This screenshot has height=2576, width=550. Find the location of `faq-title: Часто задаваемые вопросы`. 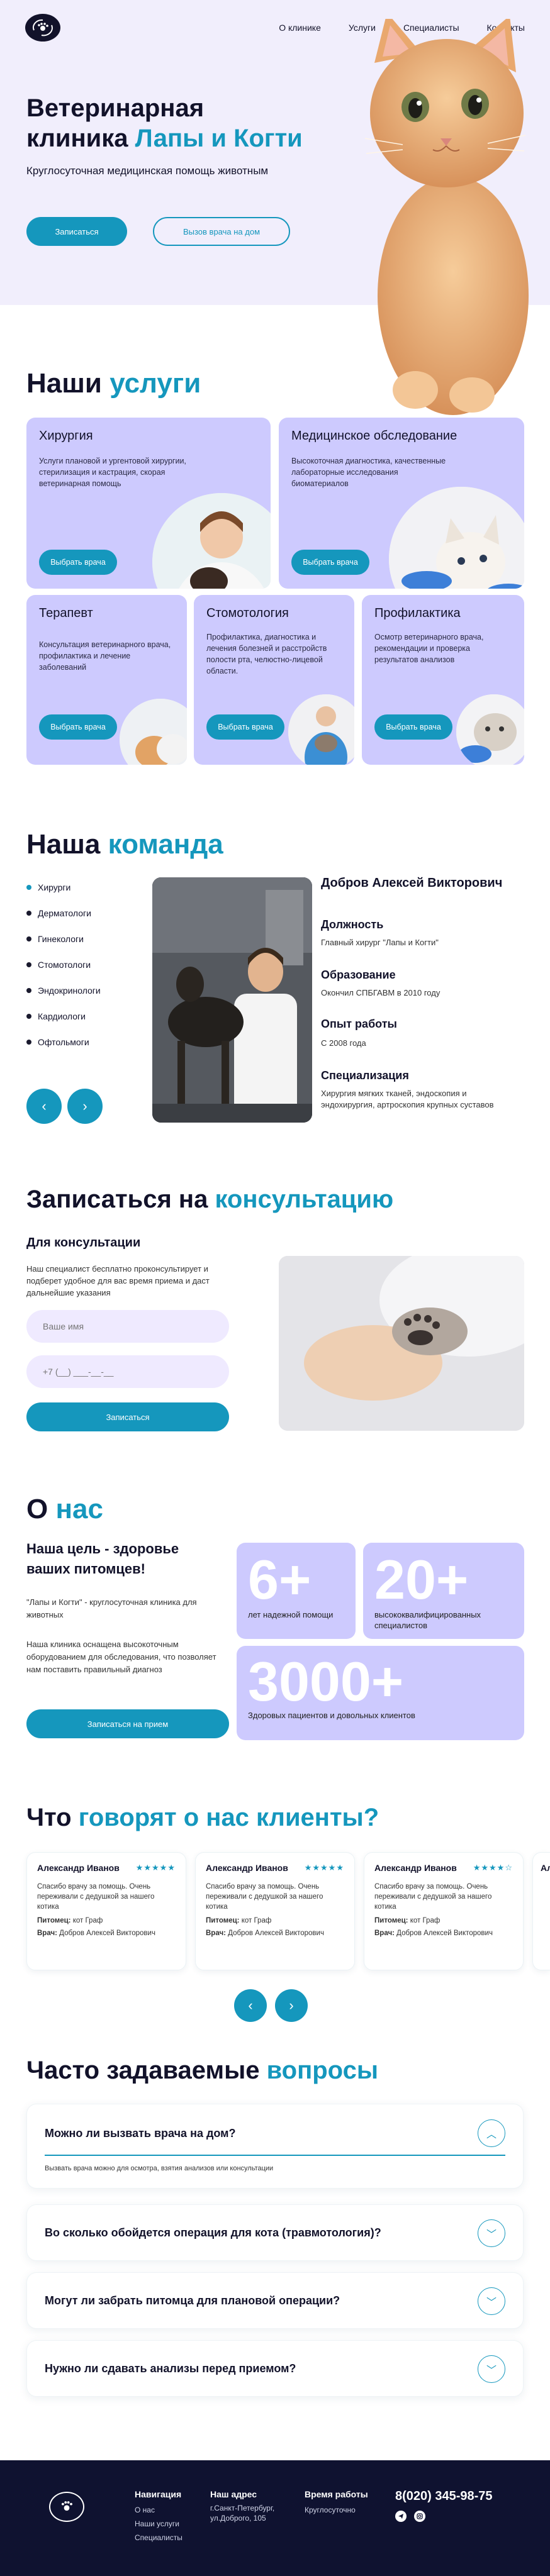

faq-title: Часто задаваемые вопросы is located at coordinates (202, 2071).